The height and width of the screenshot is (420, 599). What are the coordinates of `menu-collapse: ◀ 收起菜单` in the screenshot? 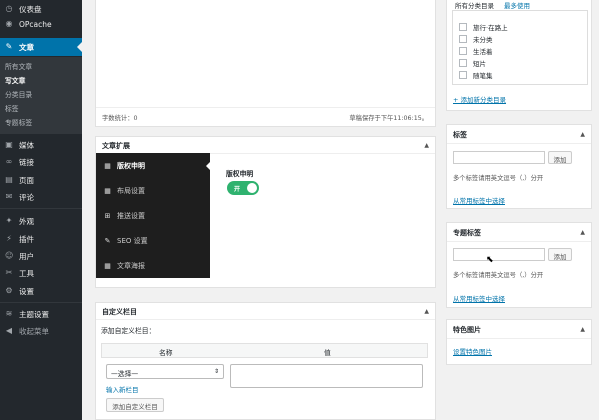 It's located at (41, 331).